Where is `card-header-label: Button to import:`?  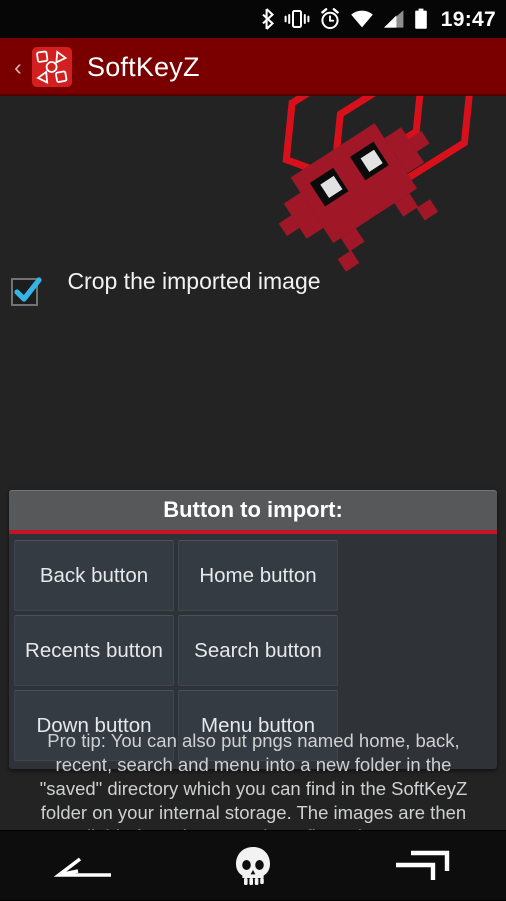 card-header-label: Button to import: is located at coordinates (253, 509).